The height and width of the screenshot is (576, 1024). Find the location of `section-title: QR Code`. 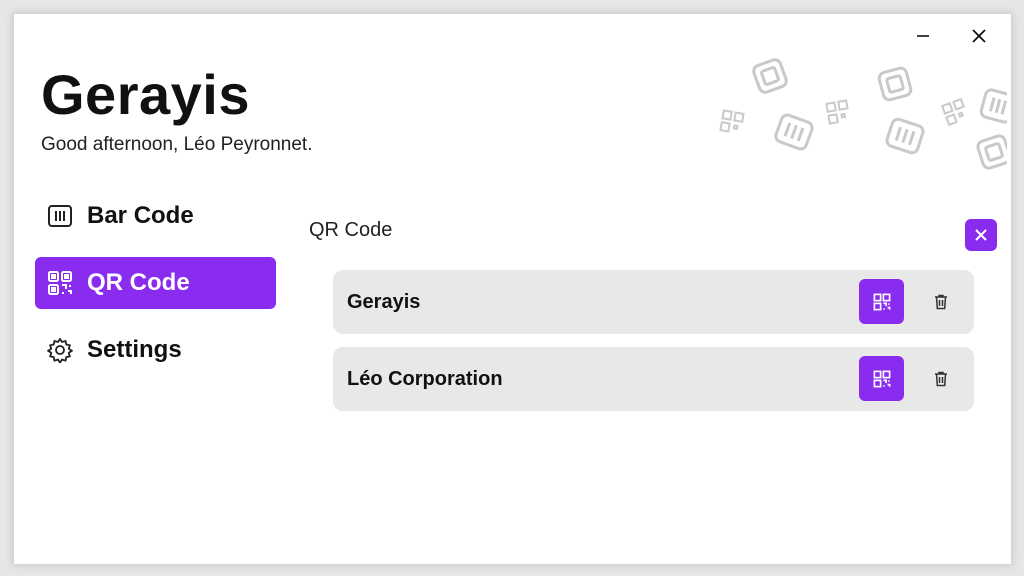

section-title: QR Code is located at coordinates (351, 230).